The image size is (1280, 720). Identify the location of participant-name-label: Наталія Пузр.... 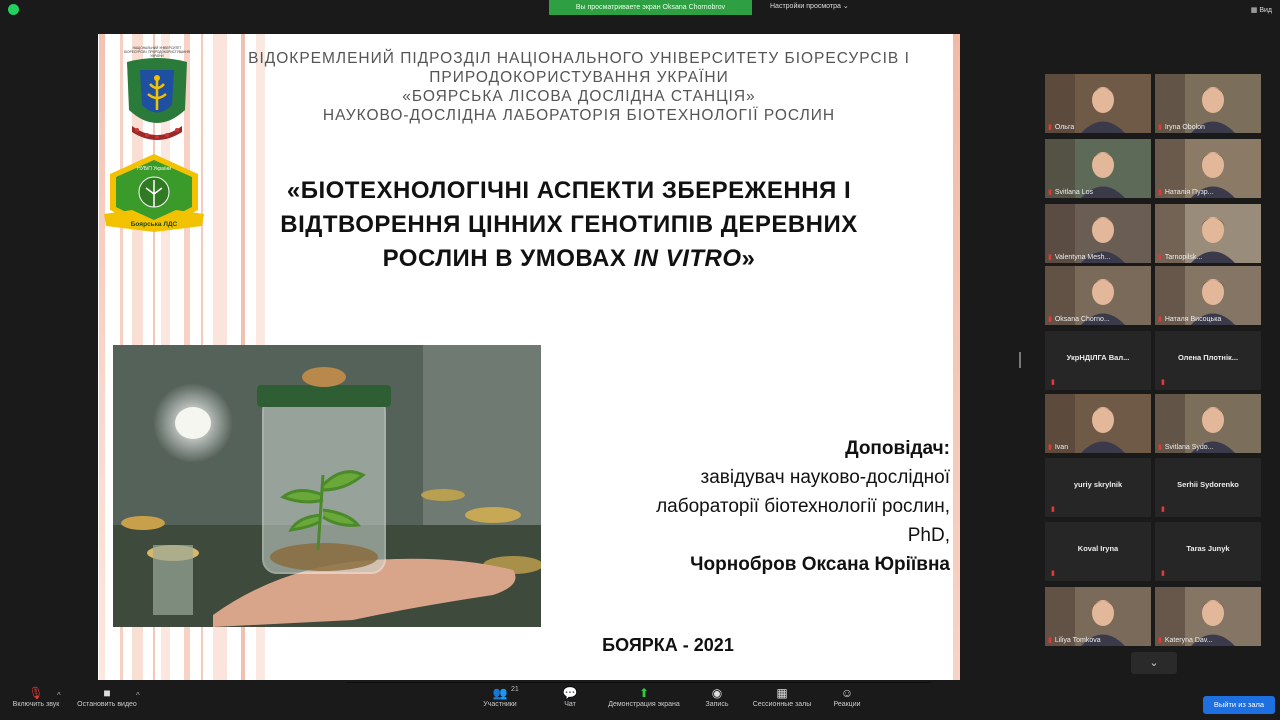
(1189, 192).